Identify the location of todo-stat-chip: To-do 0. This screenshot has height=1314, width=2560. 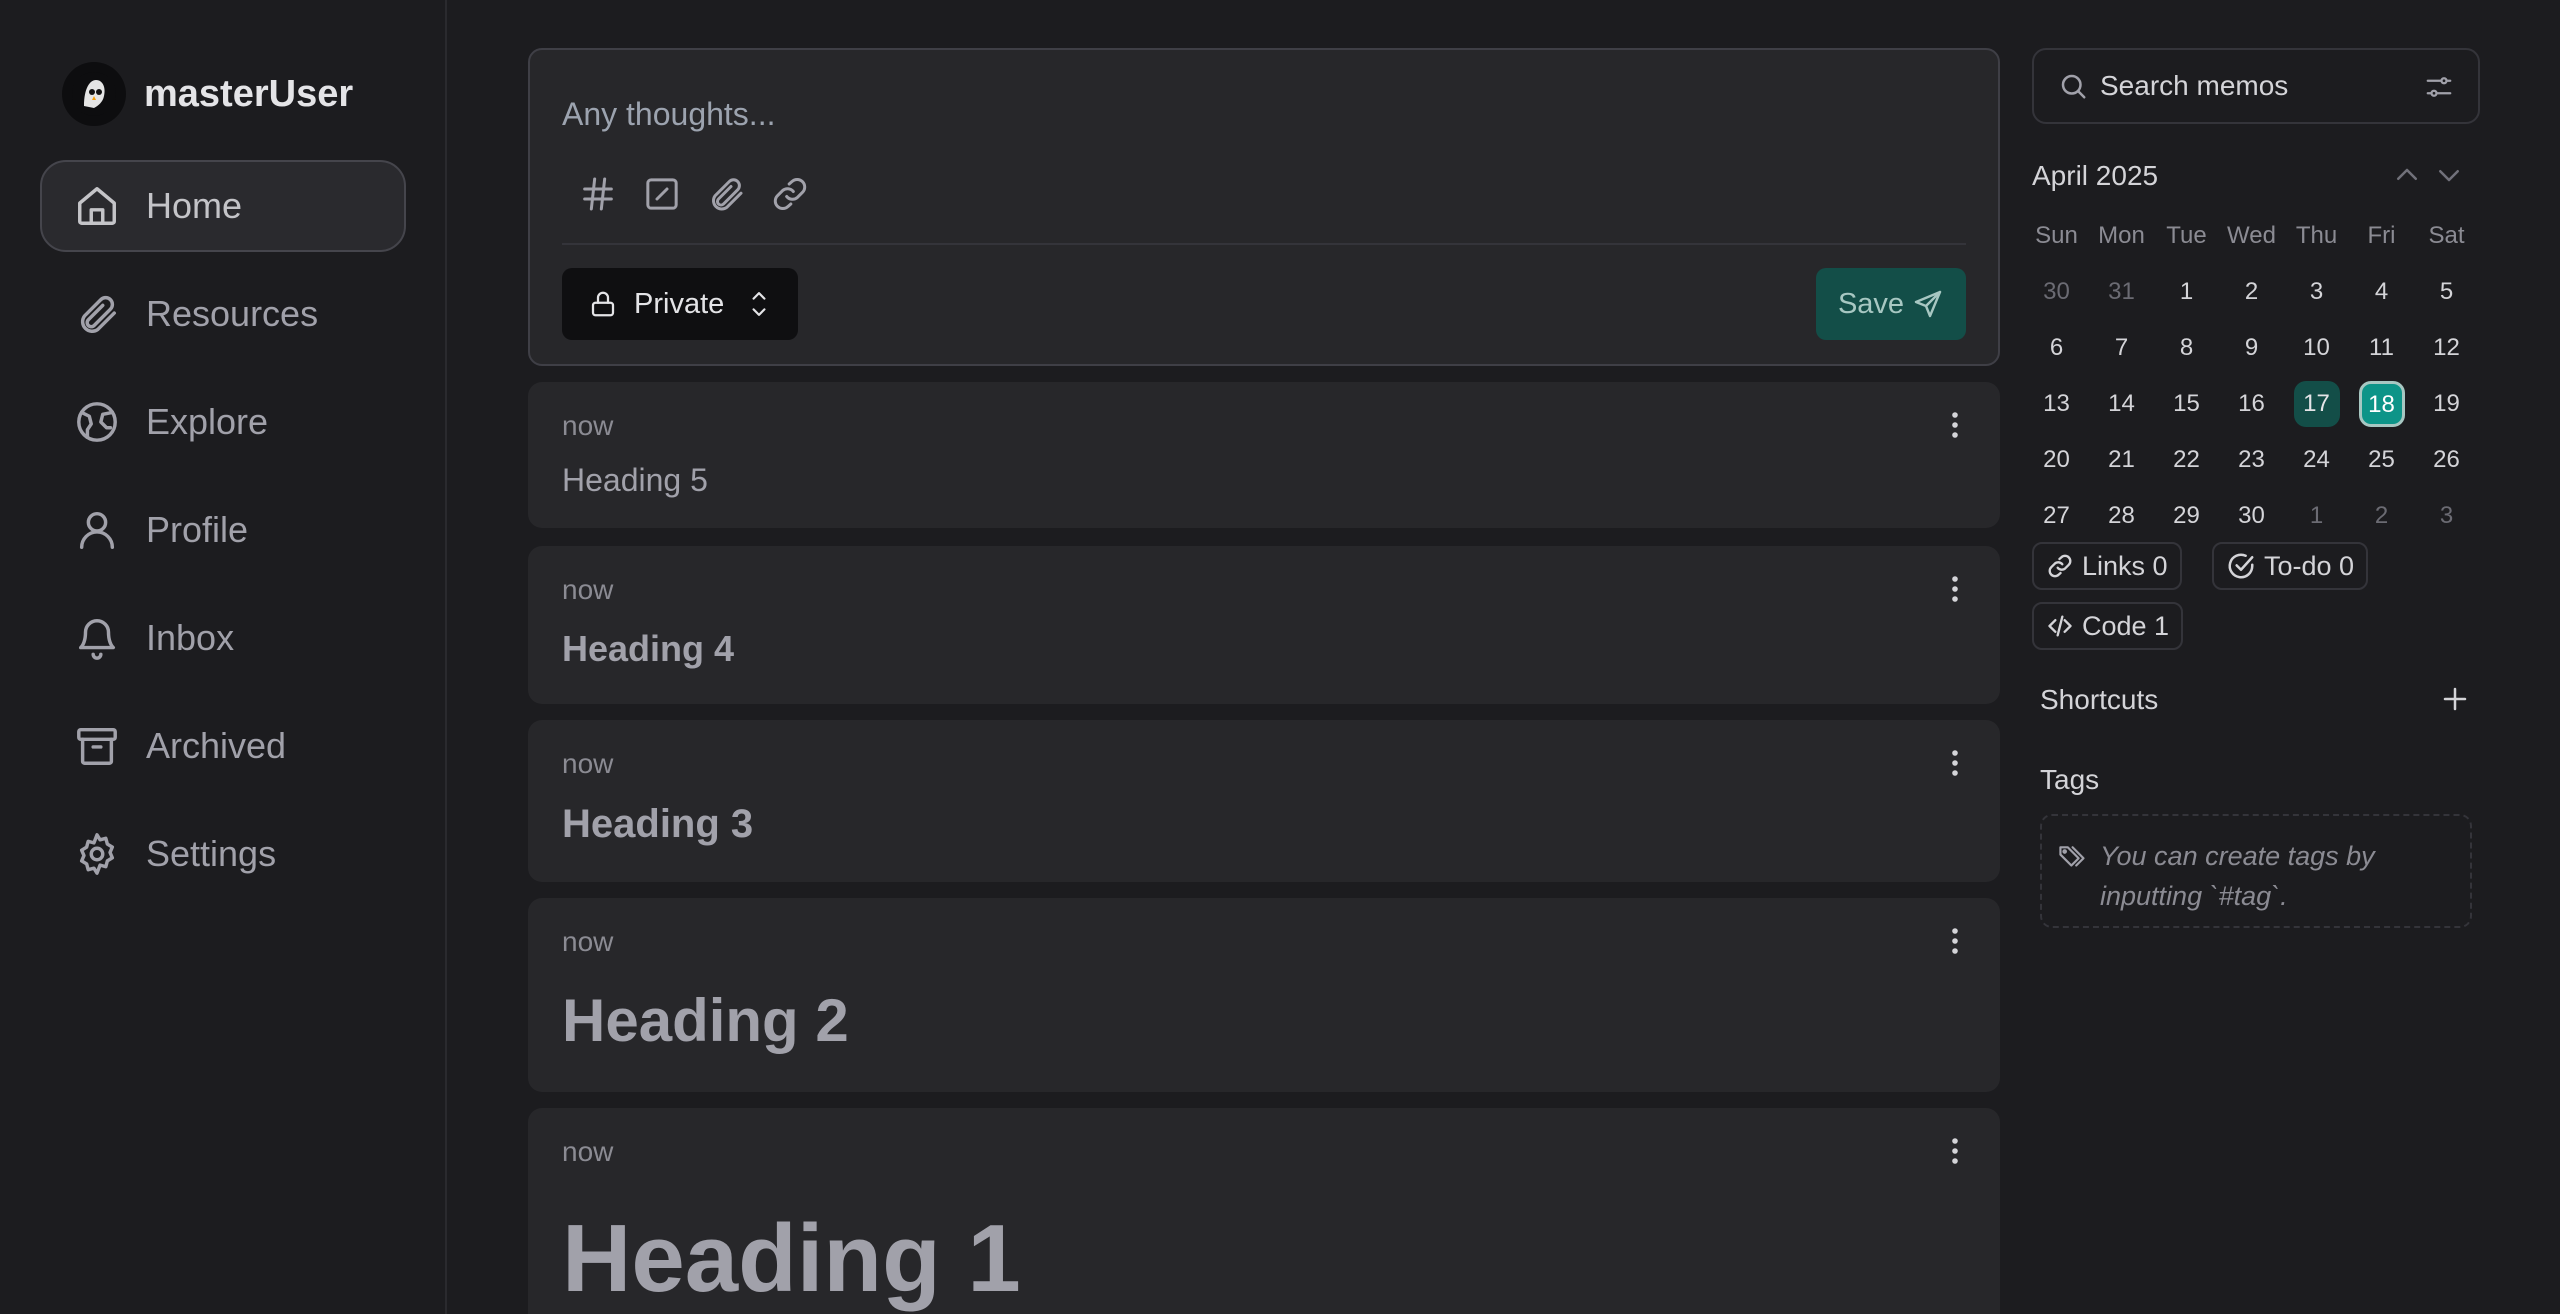
(2290, 566).